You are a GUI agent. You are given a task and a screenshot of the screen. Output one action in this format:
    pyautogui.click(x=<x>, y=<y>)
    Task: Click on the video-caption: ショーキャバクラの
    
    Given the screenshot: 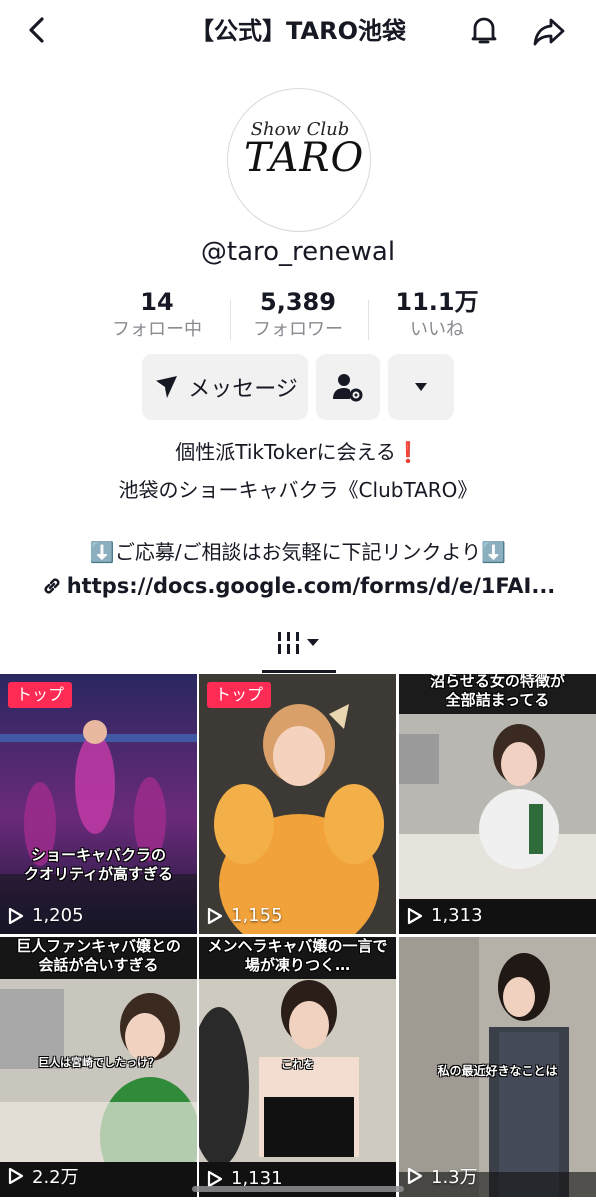 What is the action you would take?
    pyautogui.click(x=98, y=855)
    